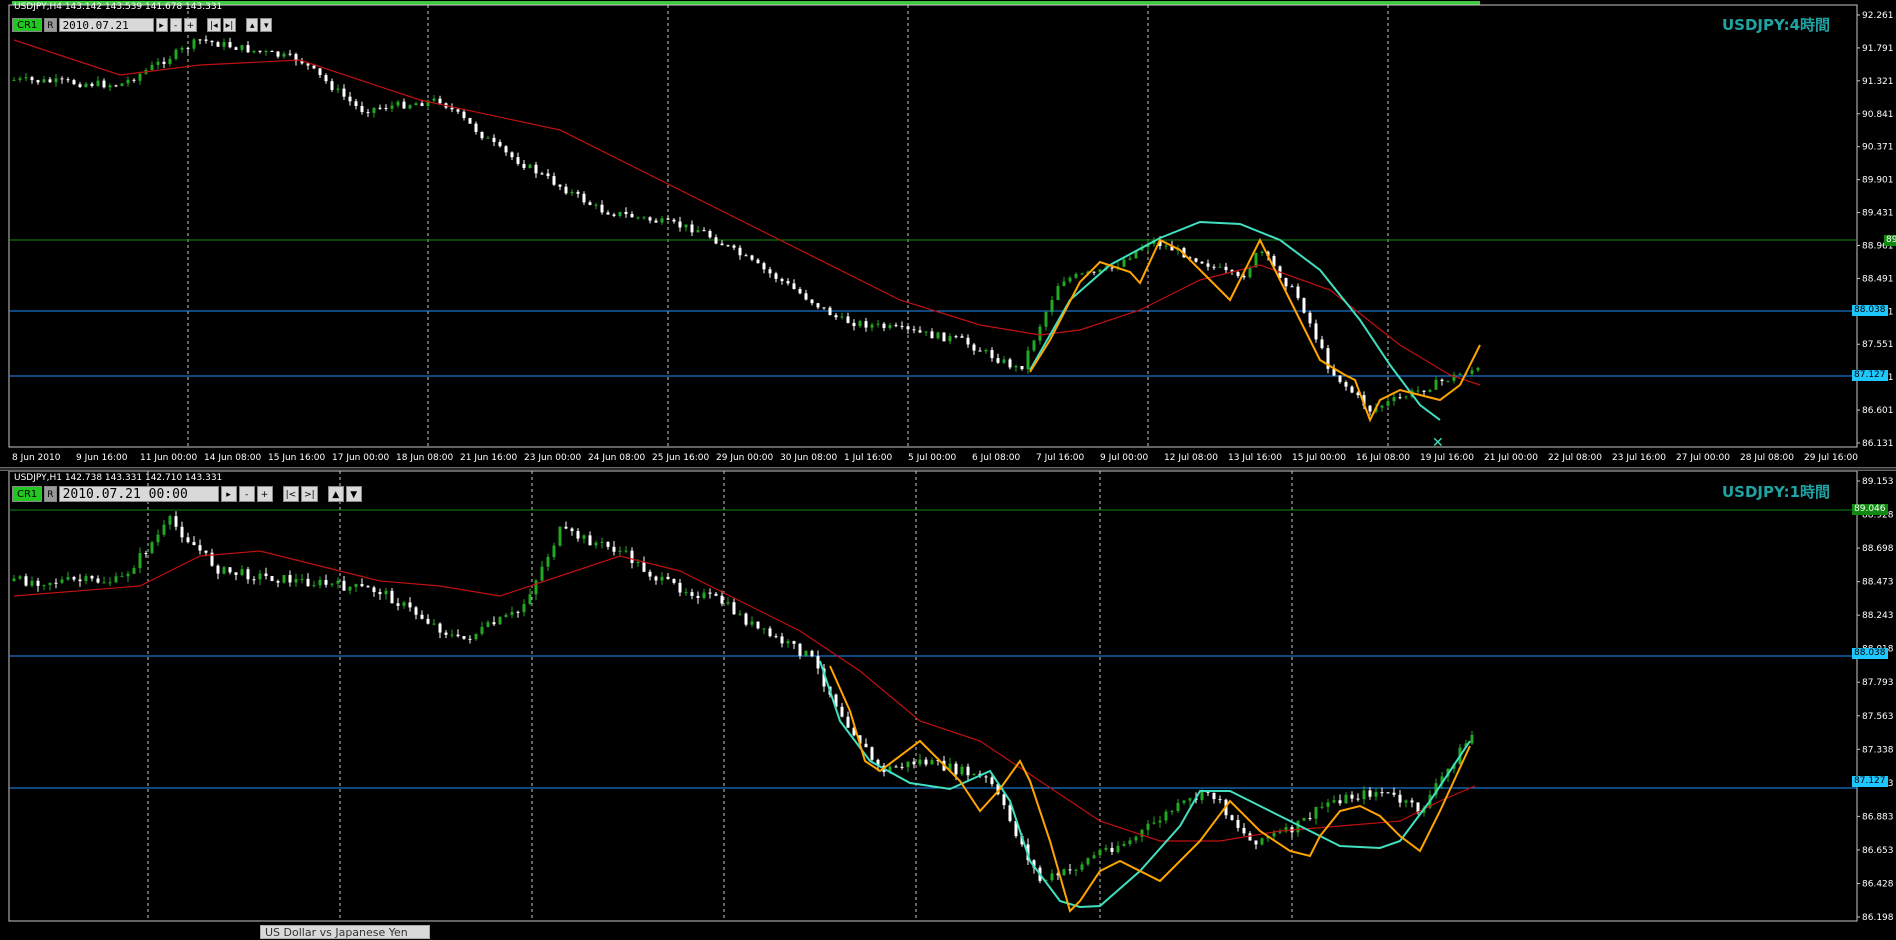 This screenshot has height=940, width=1896. I want to click on first-button: |<, so click(291, 494).